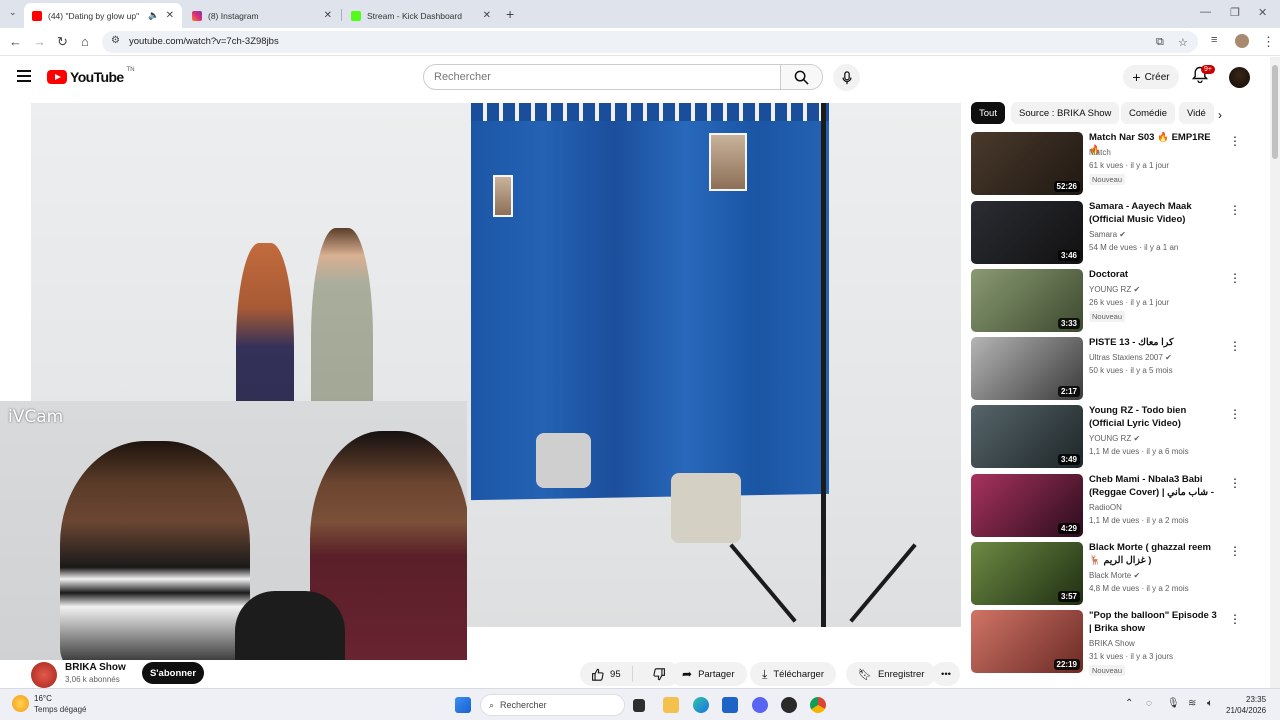  What do you see at coordinates (1160, 42) in the screenshot?
I see `install-app-icon: ⧉` at bounding box center [1160, 42].